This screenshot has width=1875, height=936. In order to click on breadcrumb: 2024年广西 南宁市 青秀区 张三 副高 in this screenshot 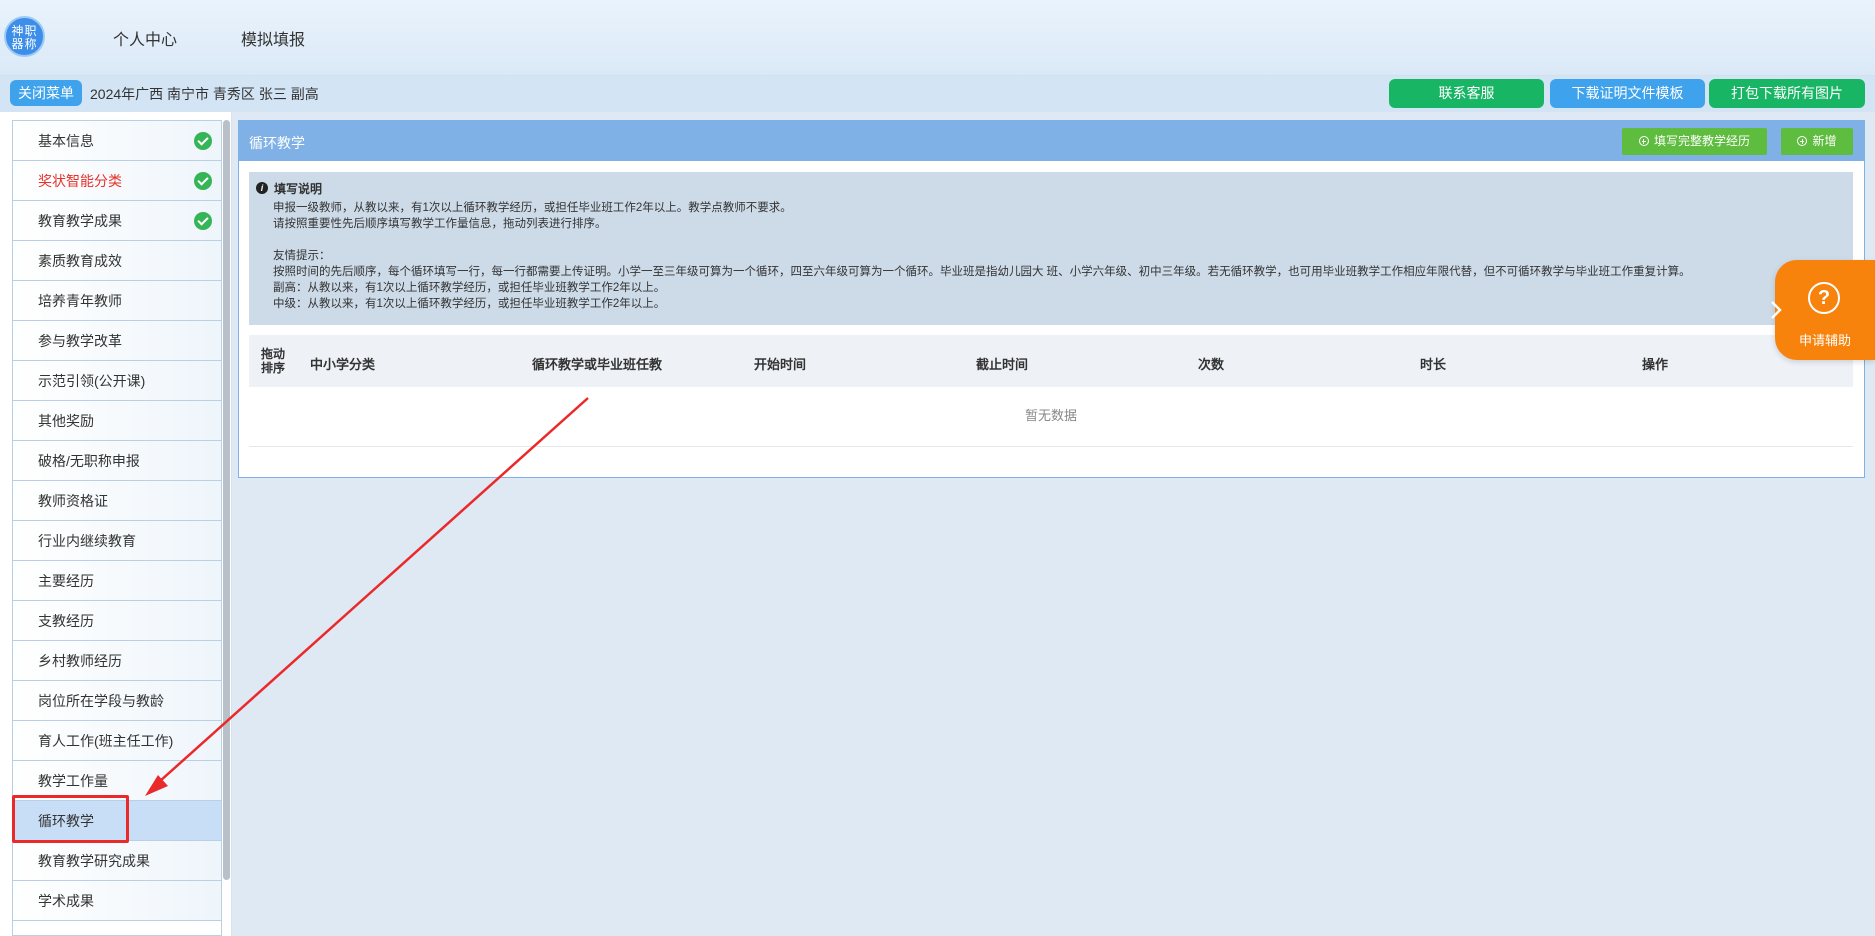, I will do `click(204, 94)`.